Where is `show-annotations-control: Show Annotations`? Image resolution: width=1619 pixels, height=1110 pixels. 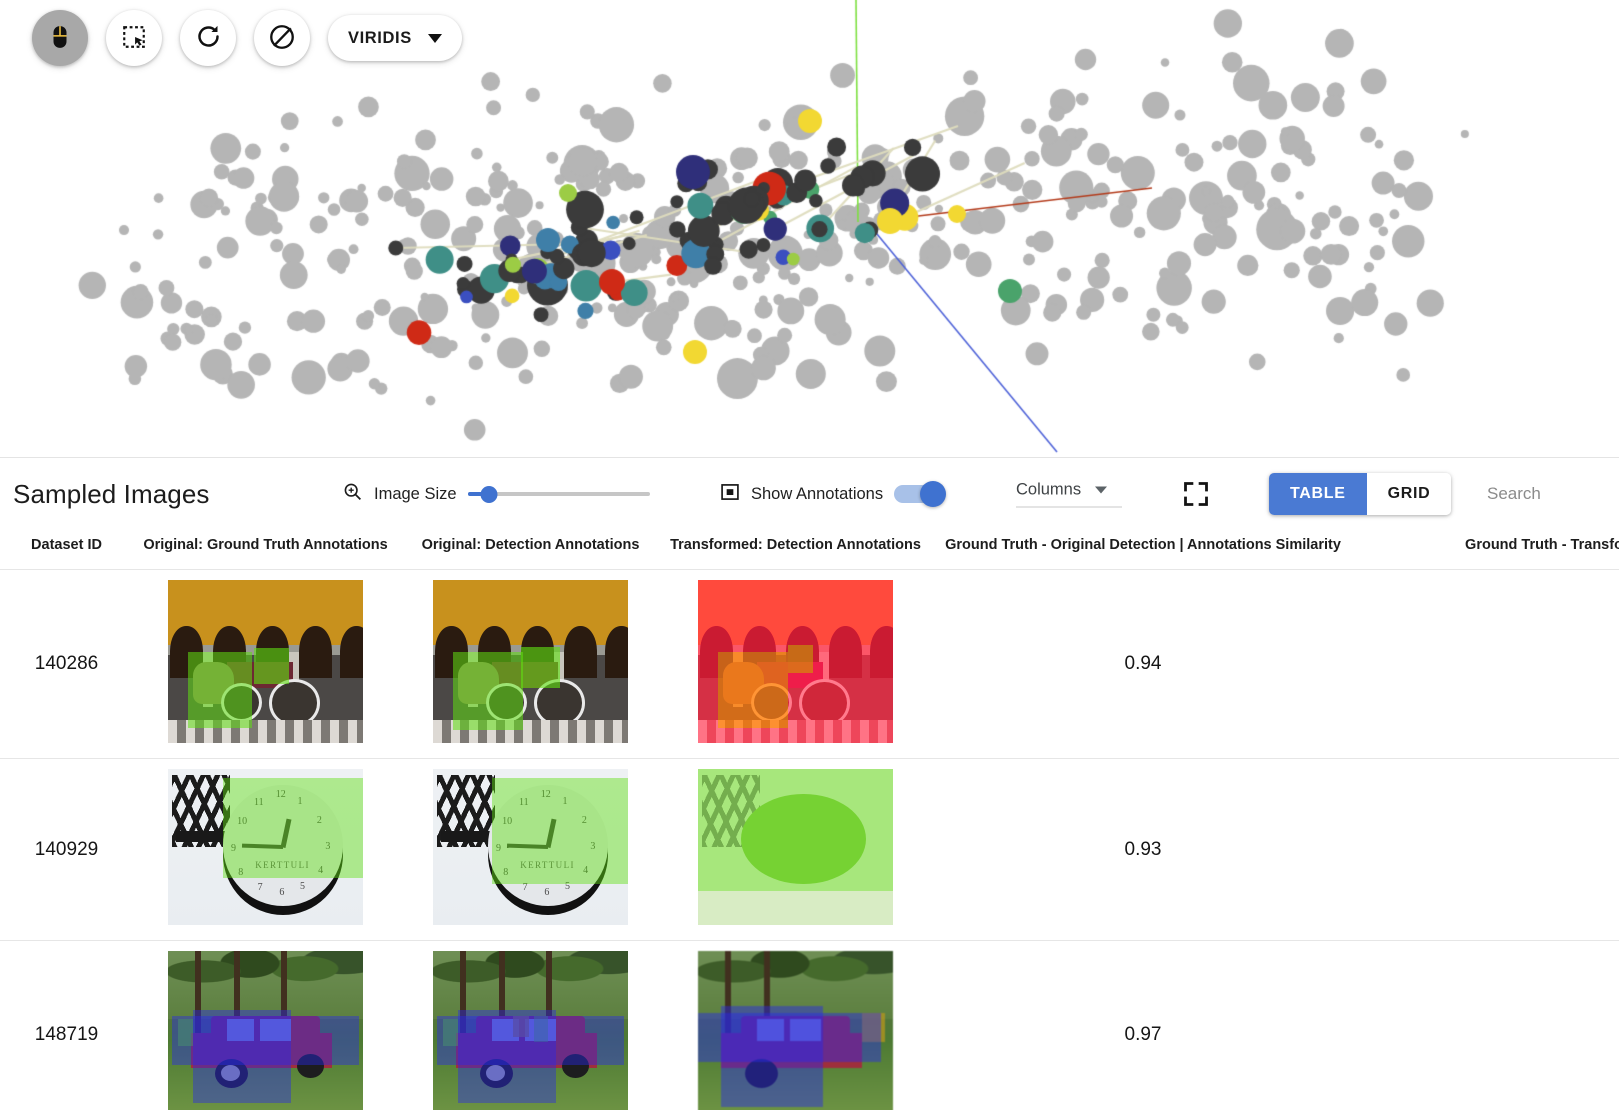
show-annotations-control: Show Annotations is located at coordinates (833, 494).